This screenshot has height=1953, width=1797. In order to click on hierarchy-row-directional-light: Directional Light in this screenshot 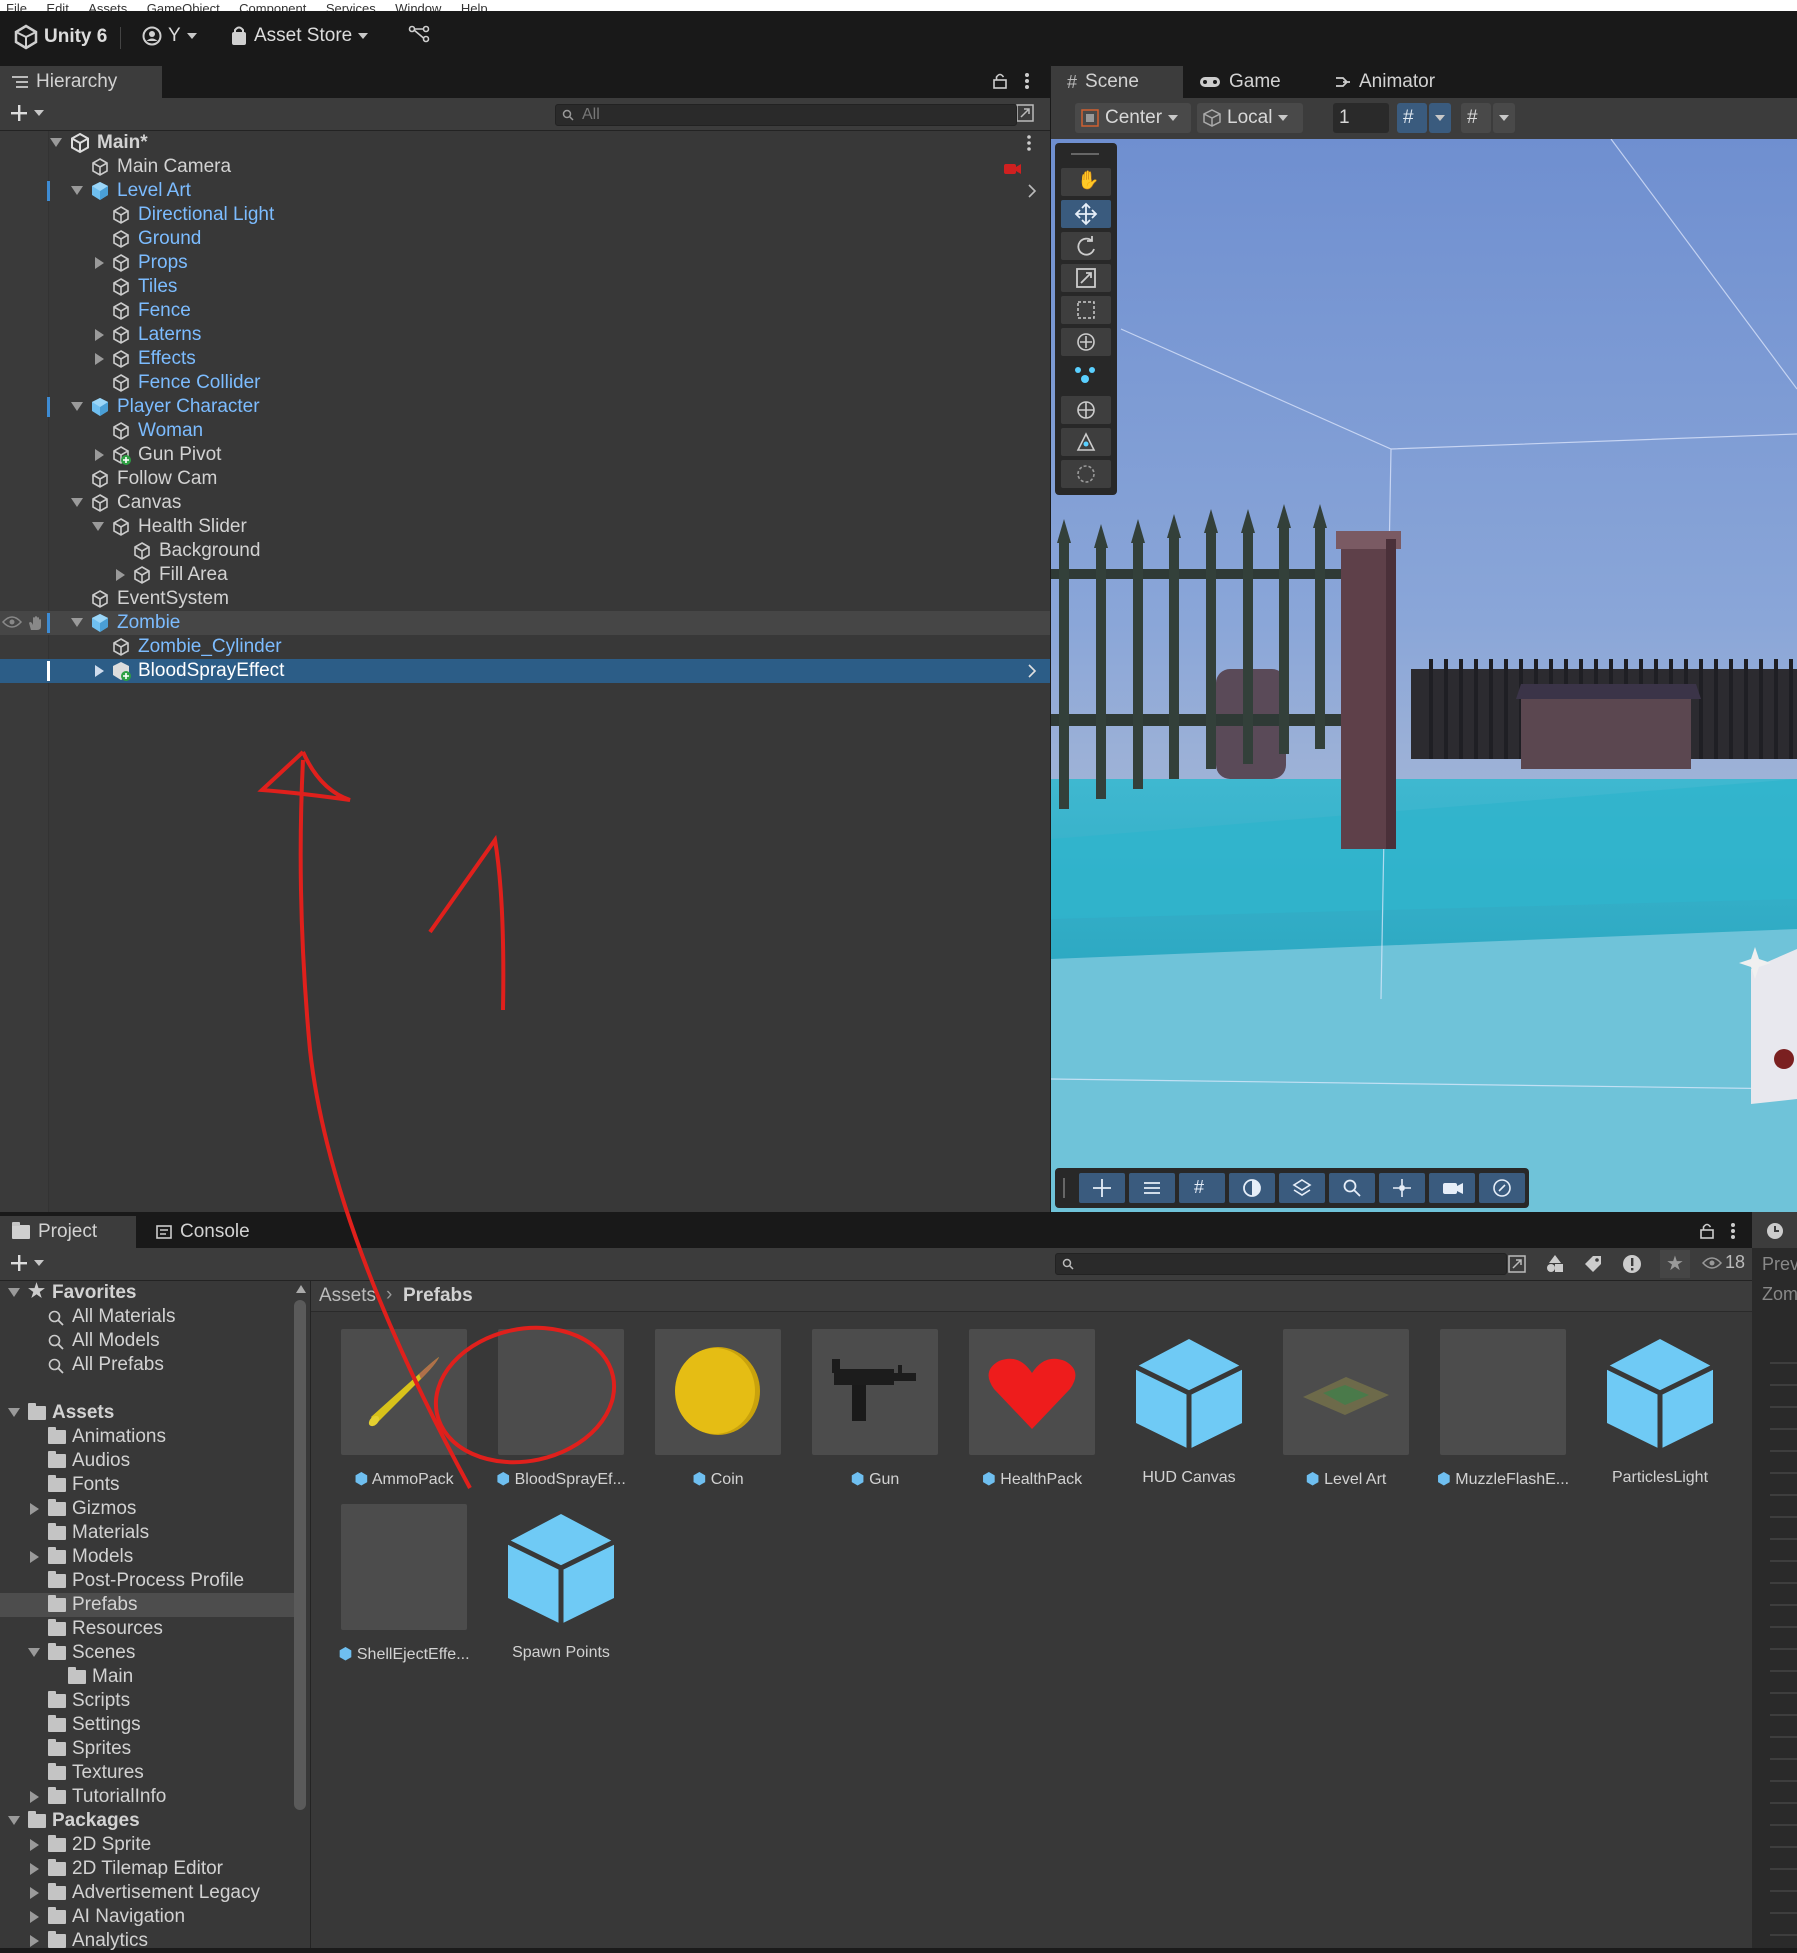, I will do `click(525, 215)`.